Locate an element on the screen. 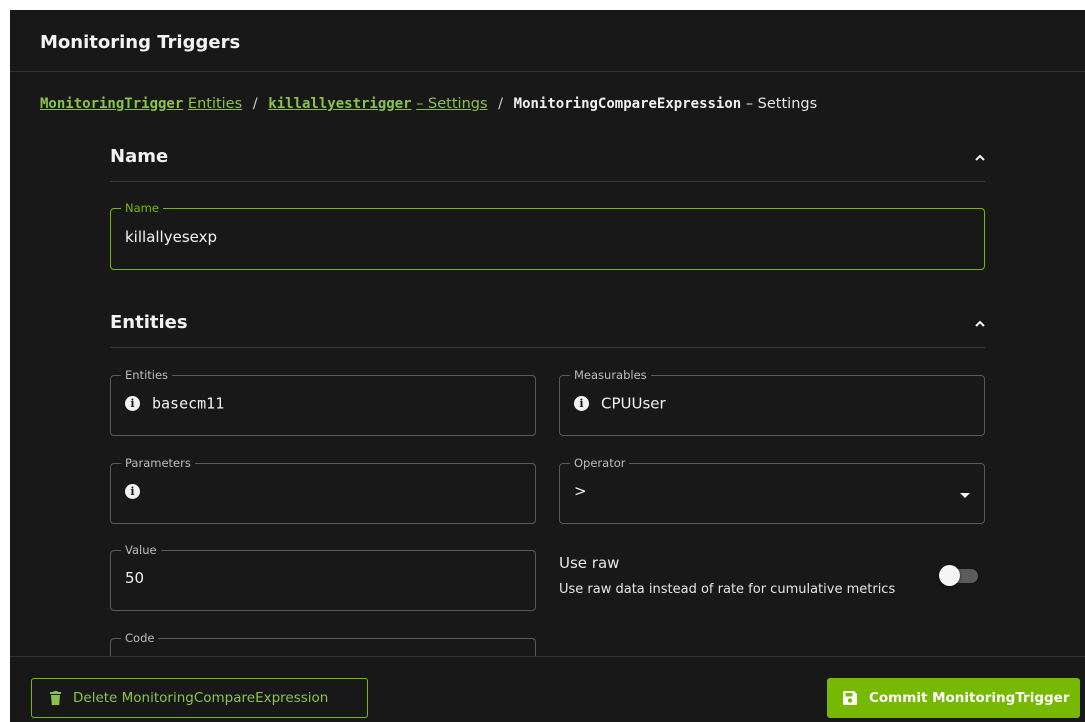  use-raw-toggle-thumb is located at coordinates (949, 575).